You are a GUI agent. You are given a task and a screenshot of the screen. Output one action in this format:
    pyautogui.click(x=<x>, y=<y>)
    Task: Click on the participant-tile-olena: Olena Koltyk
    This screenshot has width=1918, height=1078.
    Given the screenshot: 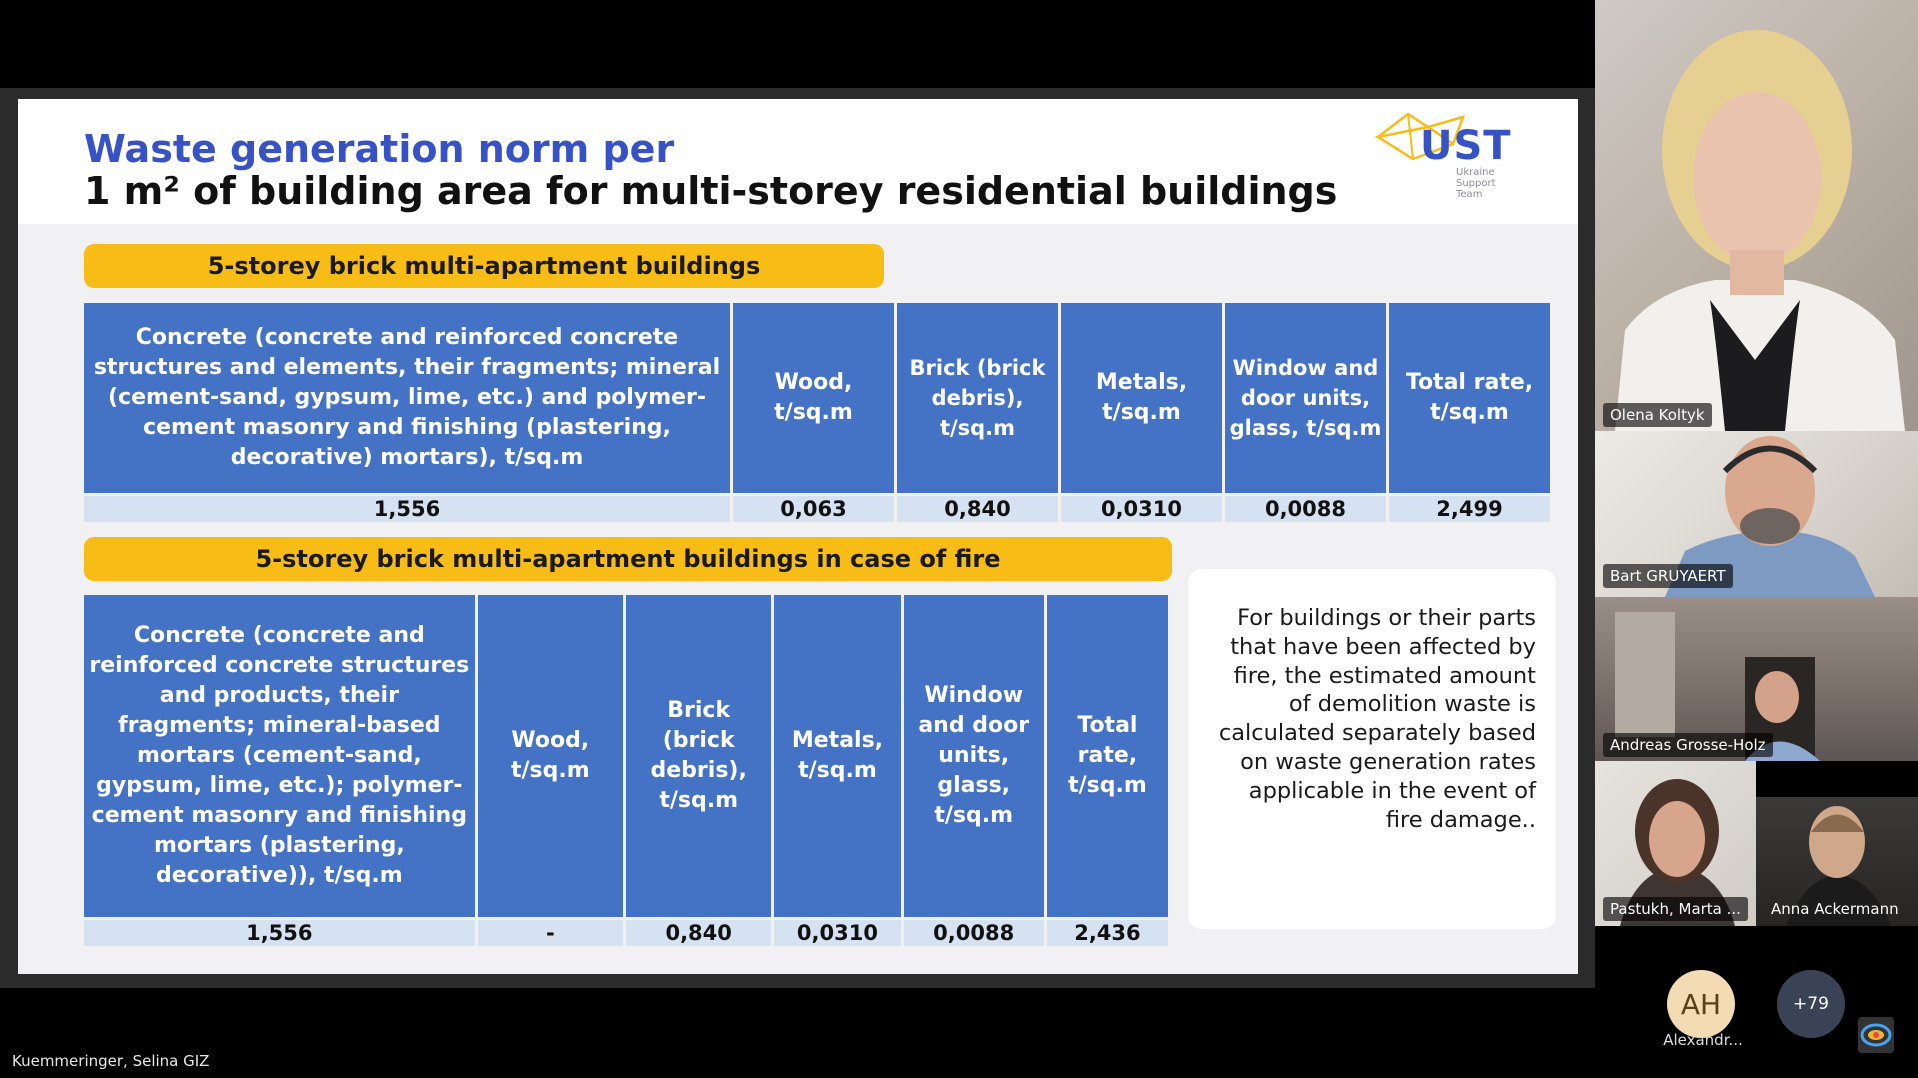 What is the action you would take?
    pyautogui.click(x=1756, y=215)
    